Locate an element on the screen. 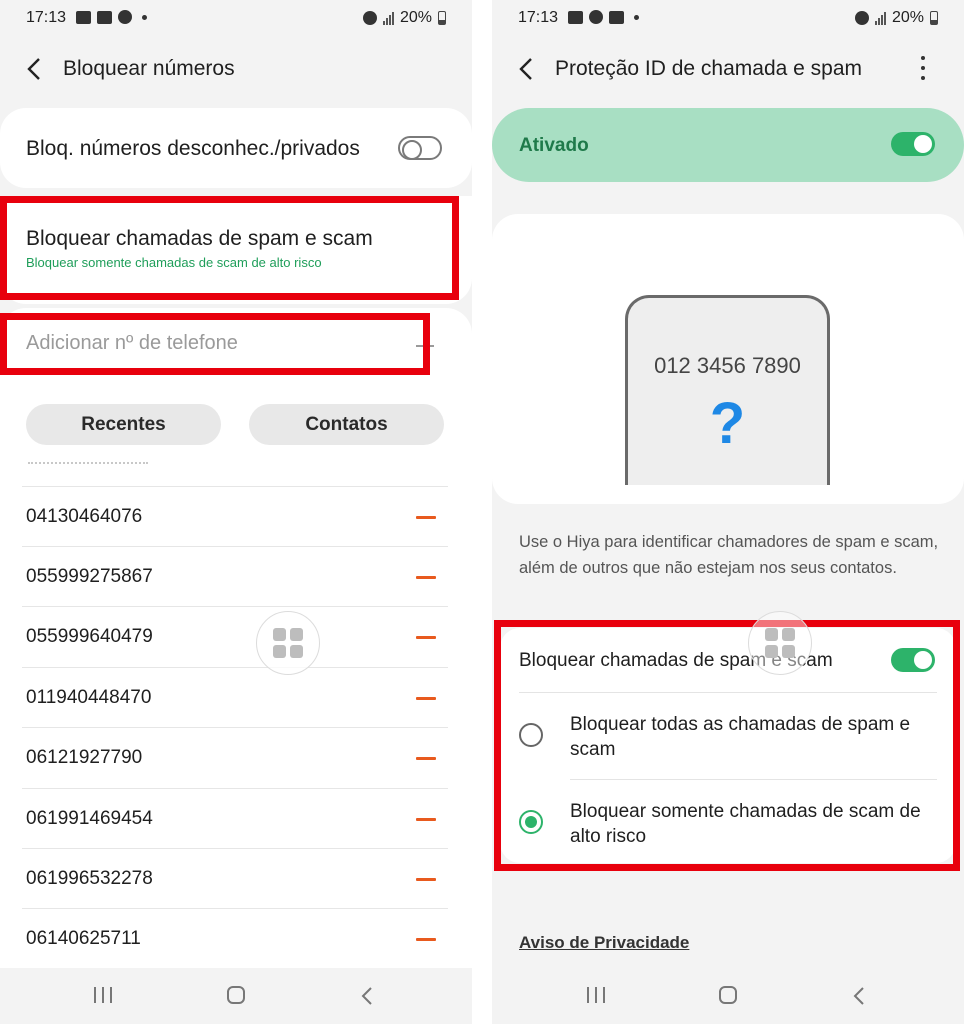 The width and height of the screenshot is (964, 1024). partial-row-edge is located at coordinates (88, 464).